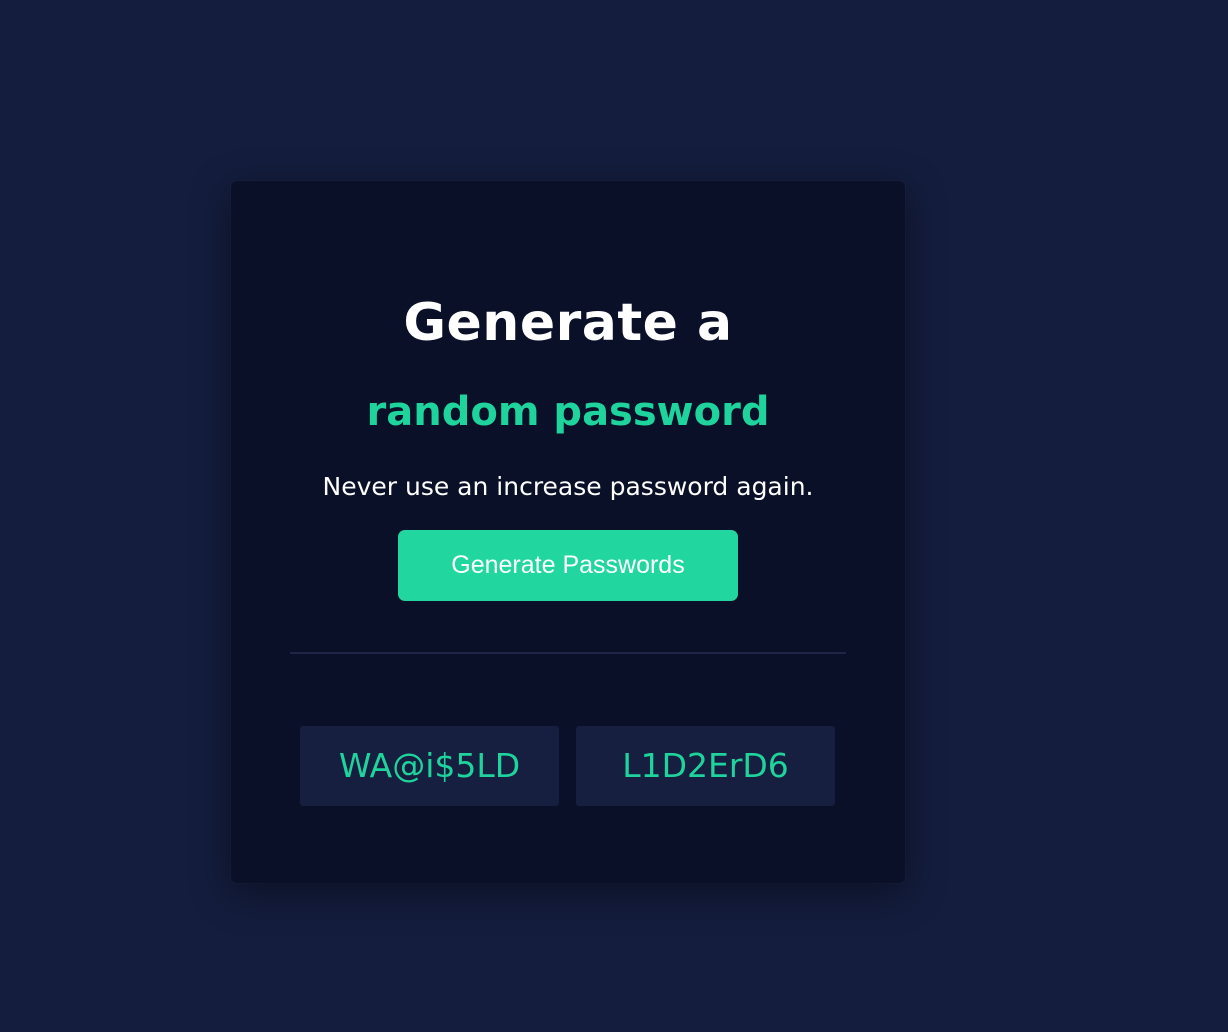 This screenshot has height=1032, width=1228. I want to click on page-title: Generate a, so click(568, 323).